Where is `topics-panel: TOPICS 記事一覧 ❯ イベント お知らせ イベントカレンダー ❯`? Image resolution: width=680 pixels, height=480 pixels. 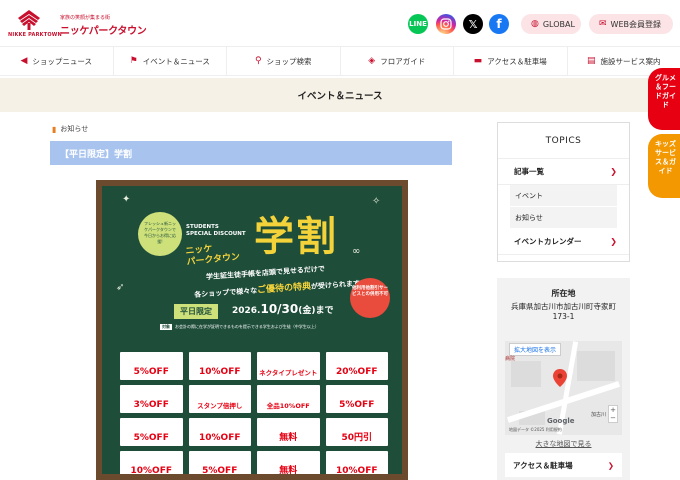
topics-panel: TOPICS 記事一覧 ❯ イベント お知らせ イベントカレンダー ❯ is located at coordinates (563, 192).